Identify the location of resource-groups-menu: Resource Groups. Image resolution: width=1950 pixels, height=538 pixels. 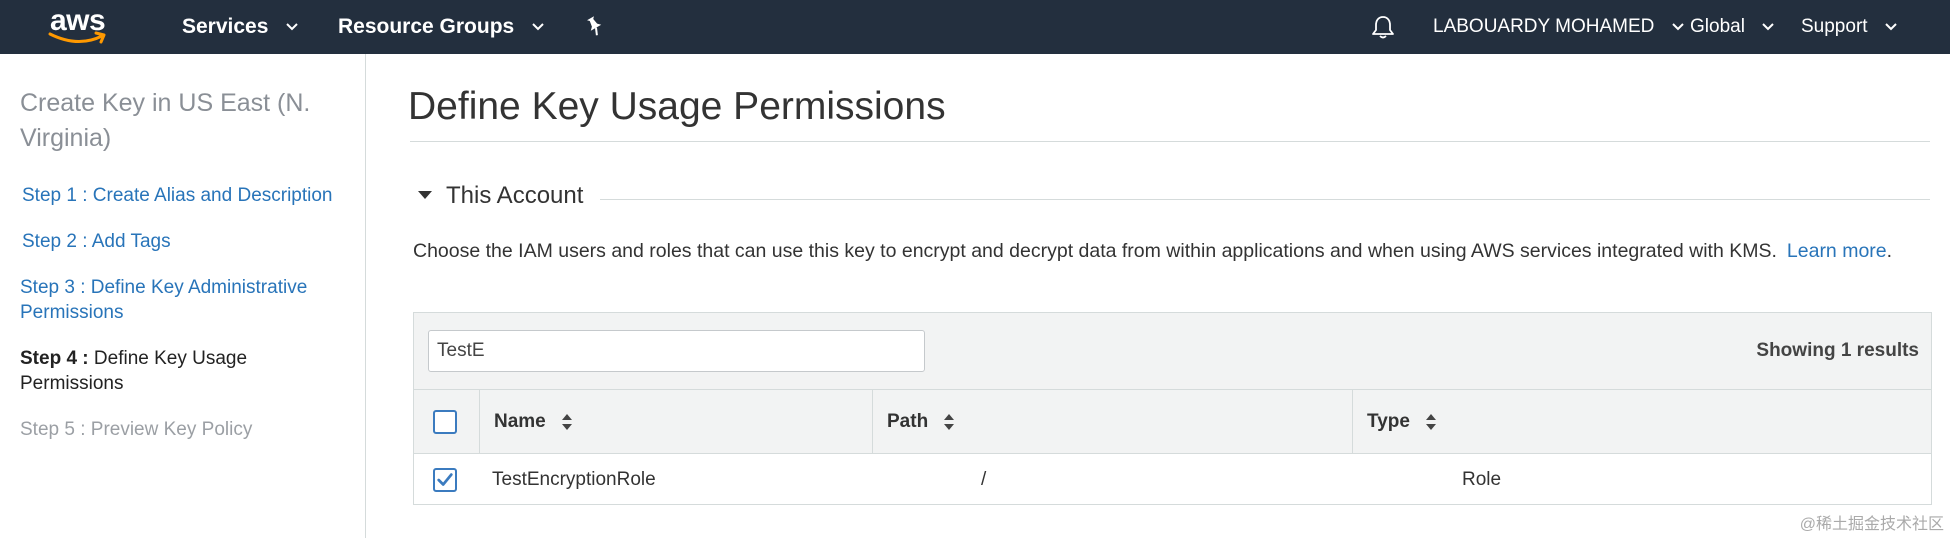
(441, 27).